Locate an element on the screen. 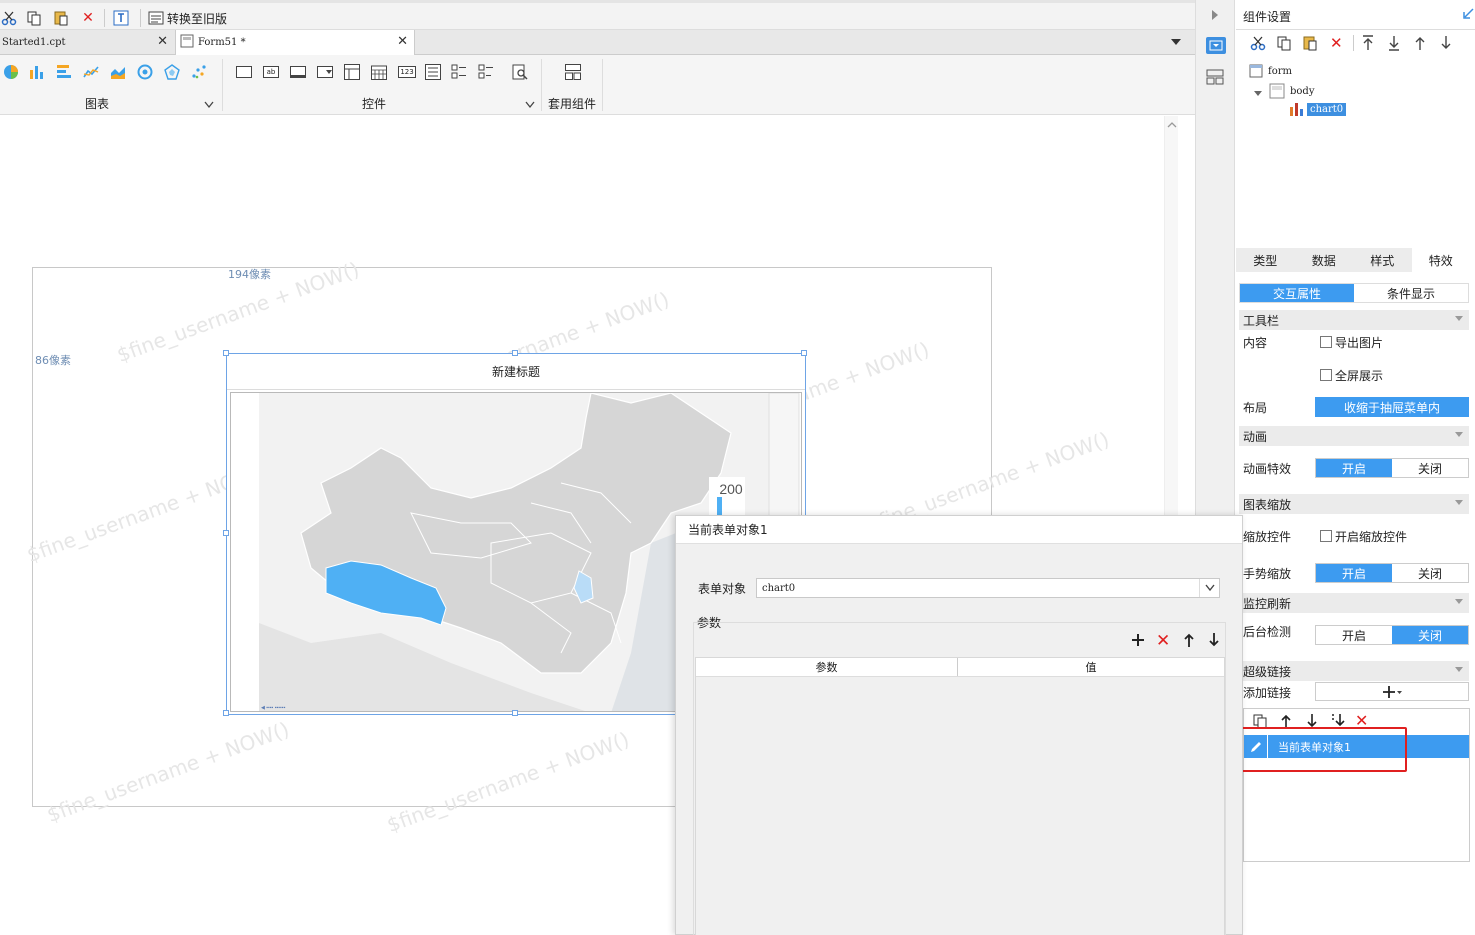 The width and height of the screenshot is (1475, 935). tab-data: 数据 is located at coordinates (1324, 260).